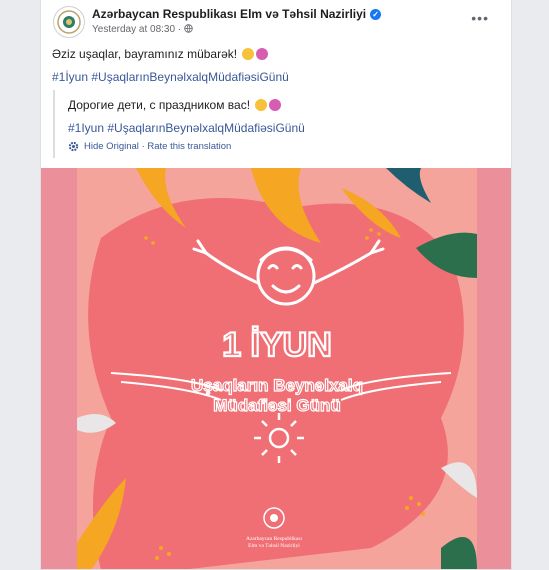  I want to click on poster-headline: 1 İYUN, so click(277, 345).